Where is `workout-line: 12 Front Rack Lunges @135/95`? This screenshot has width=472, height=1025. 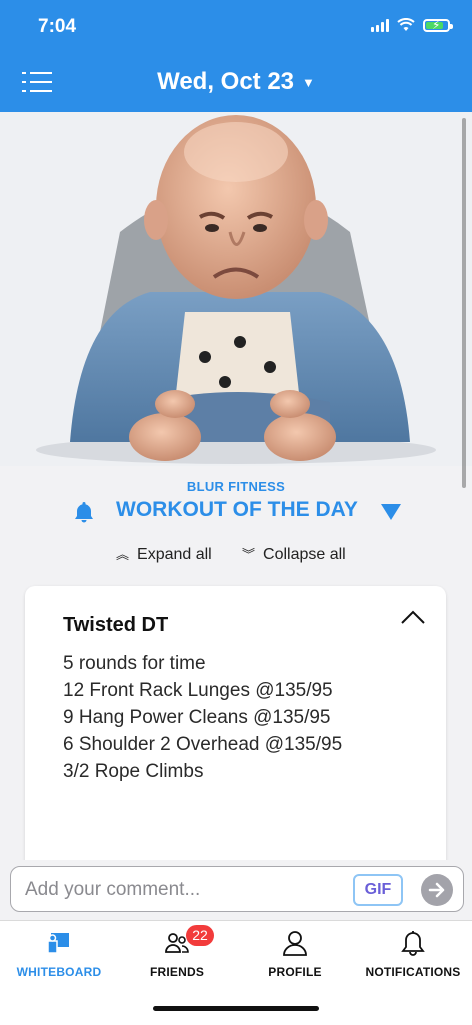
workout-line: 12 Front Rack Lunges @135/95 is located at coordinates (198, 690).